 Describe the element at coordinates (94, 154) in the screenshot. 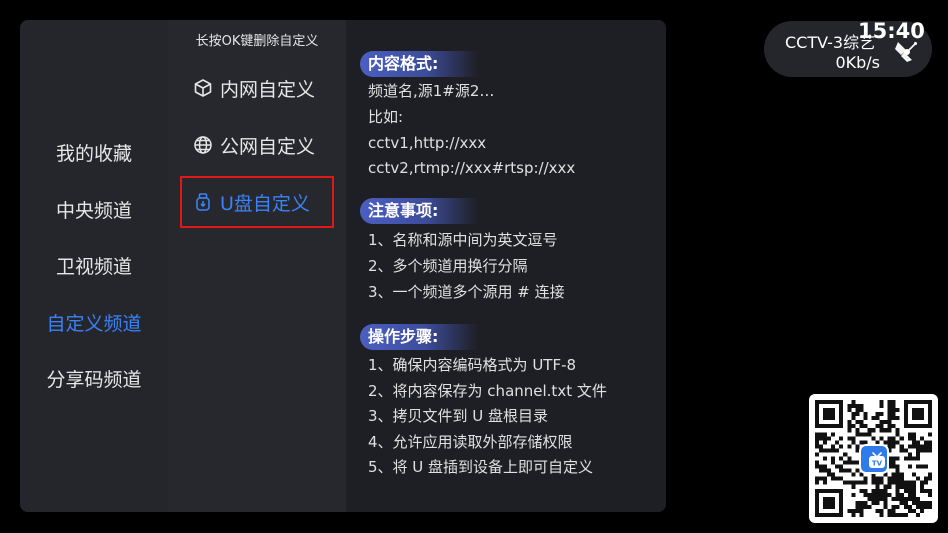

I see `category-favorites: 我的收藏` at that location.